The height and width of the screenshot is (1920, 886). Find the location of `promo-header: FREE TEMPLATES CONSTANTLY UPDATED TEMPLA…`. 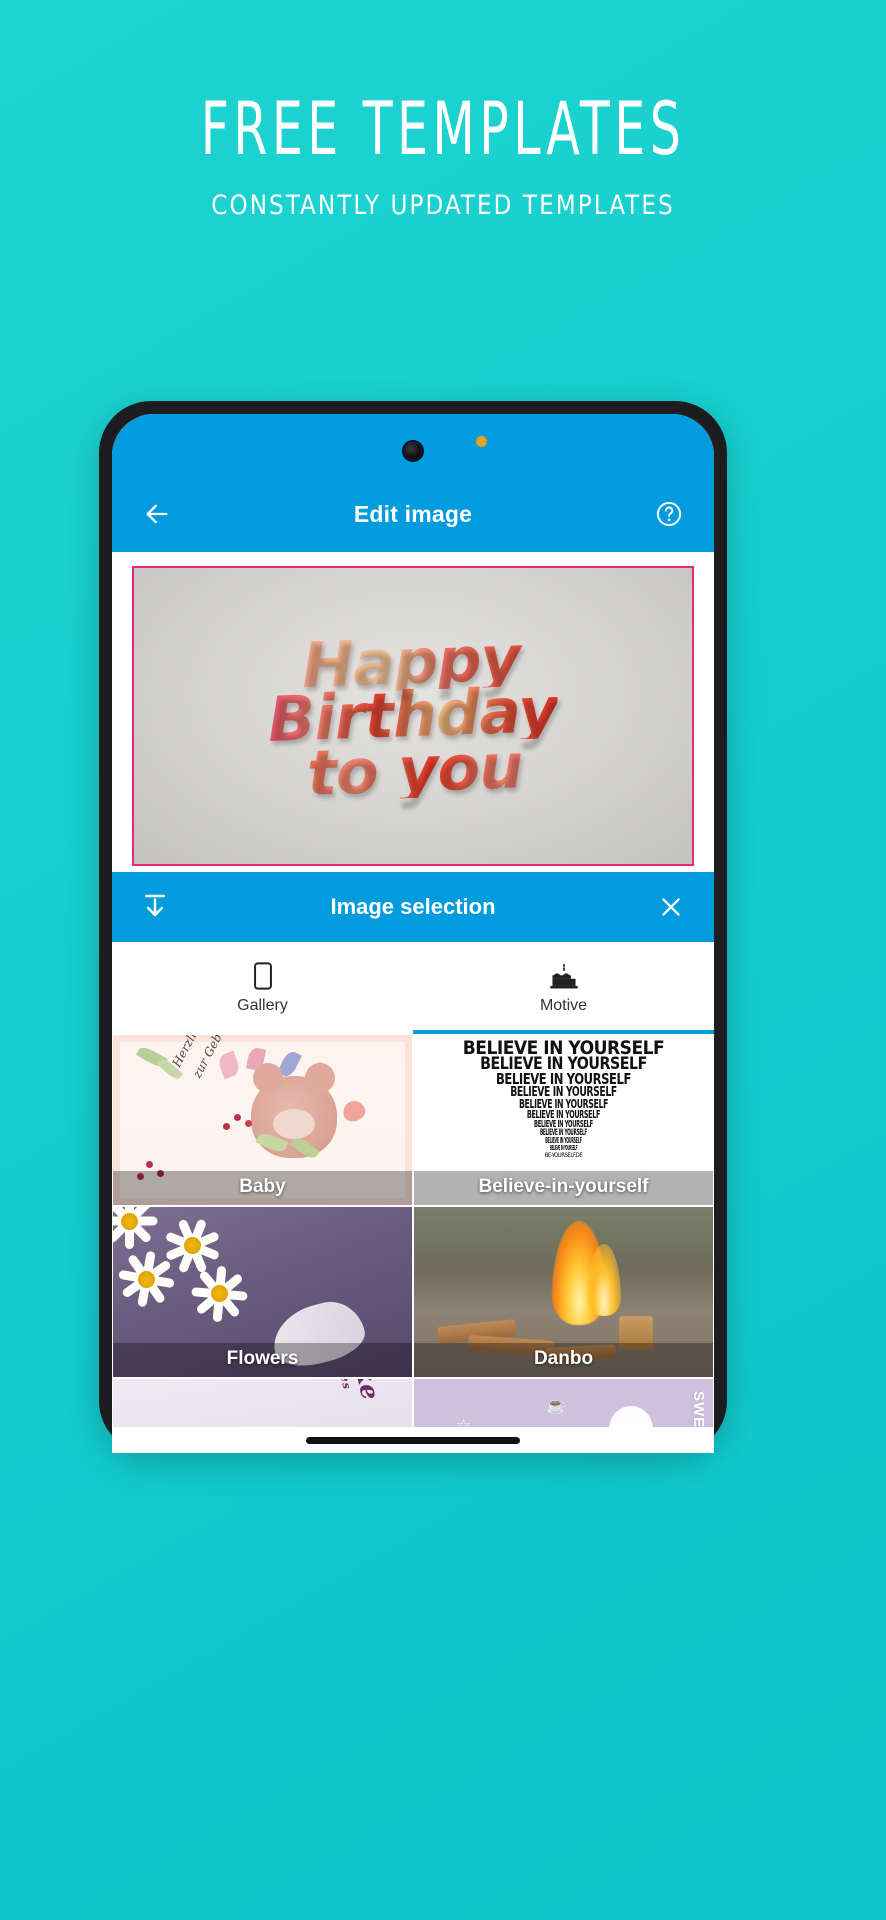

promo-header: FREE TEMPLATES CONSTANTLY UPDATED TEMPLA… is located at coordinates (443, 156).